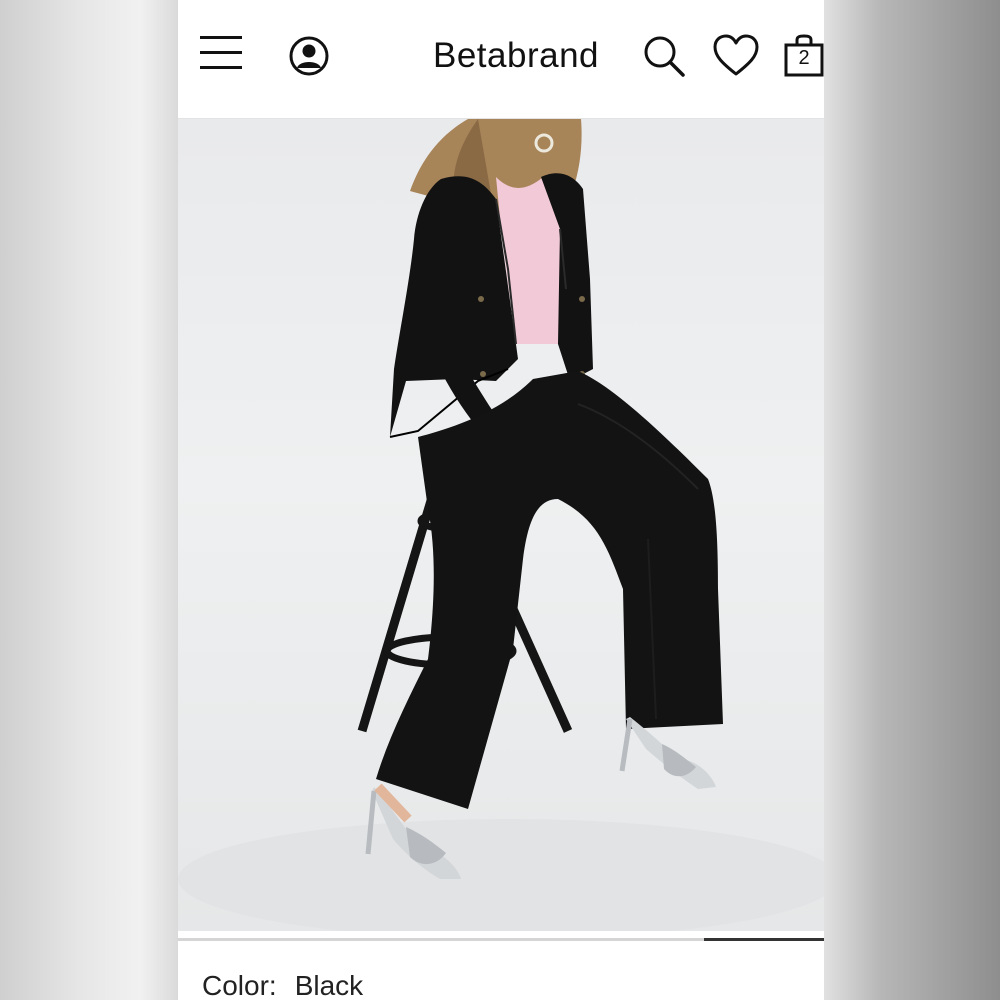  Describe the element at coordinates (282, 985) in the screenshot. I see `color-selector-label: Color: Black` at that location.